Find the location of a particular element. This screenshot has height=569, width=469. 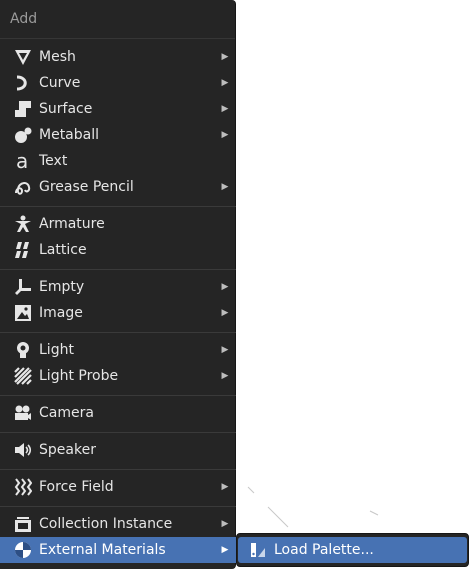

menu-item-label: Grease Pencil is located at coordinates (86, 187).